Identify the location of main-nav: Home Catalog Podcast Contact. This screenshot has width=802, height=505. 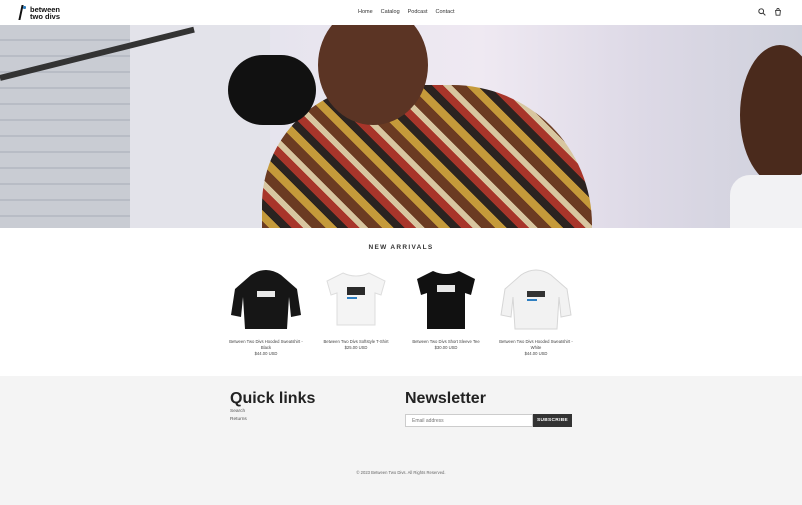
(406, 12).